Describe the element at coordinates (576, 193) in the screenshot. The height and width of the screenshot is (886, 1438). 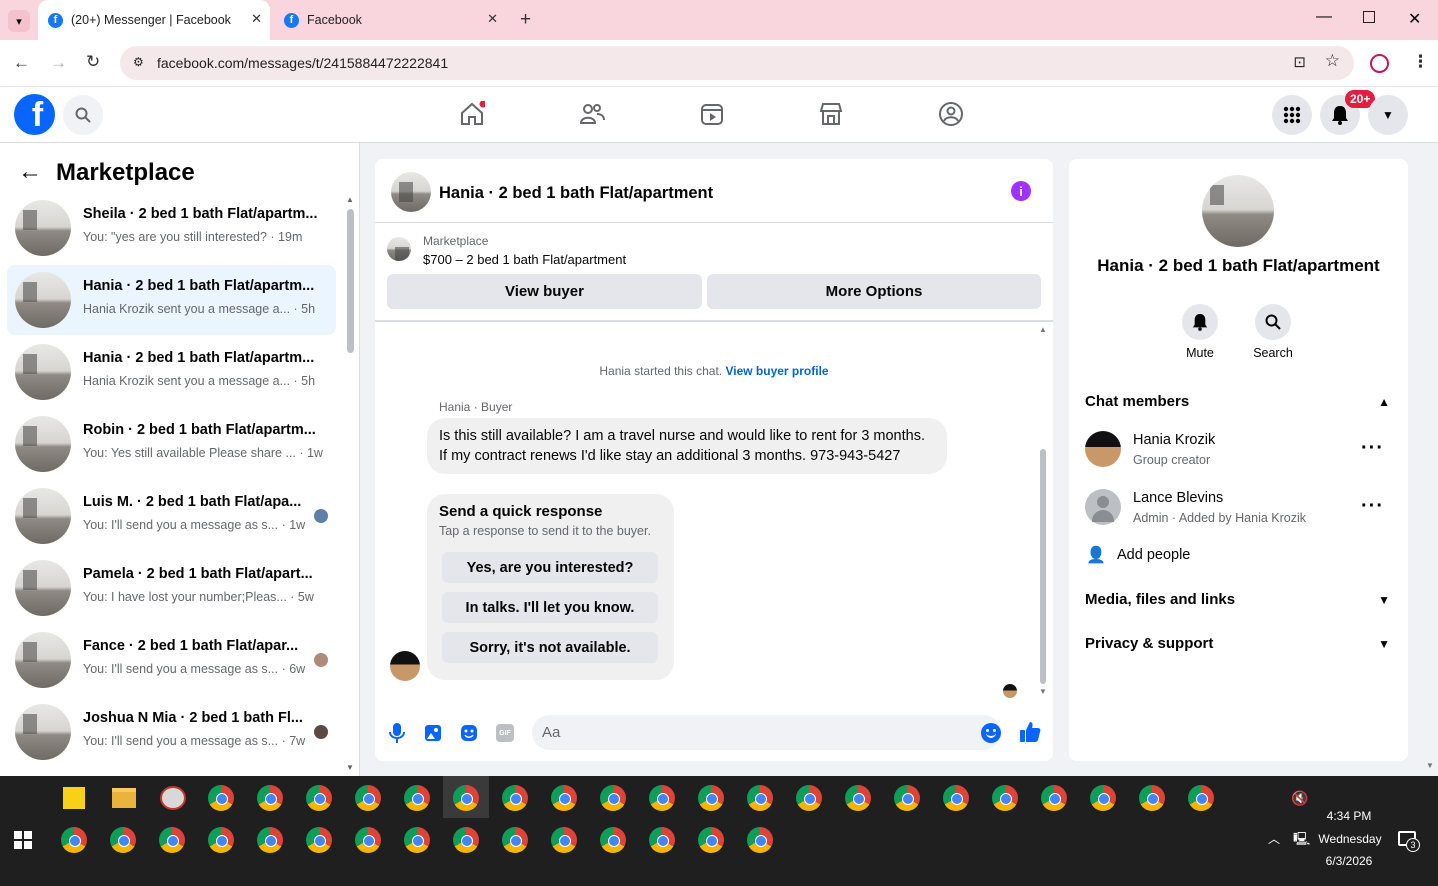
I see `chat-title: Hania · 2 bed 1 bath Flat/apartment` at that location.